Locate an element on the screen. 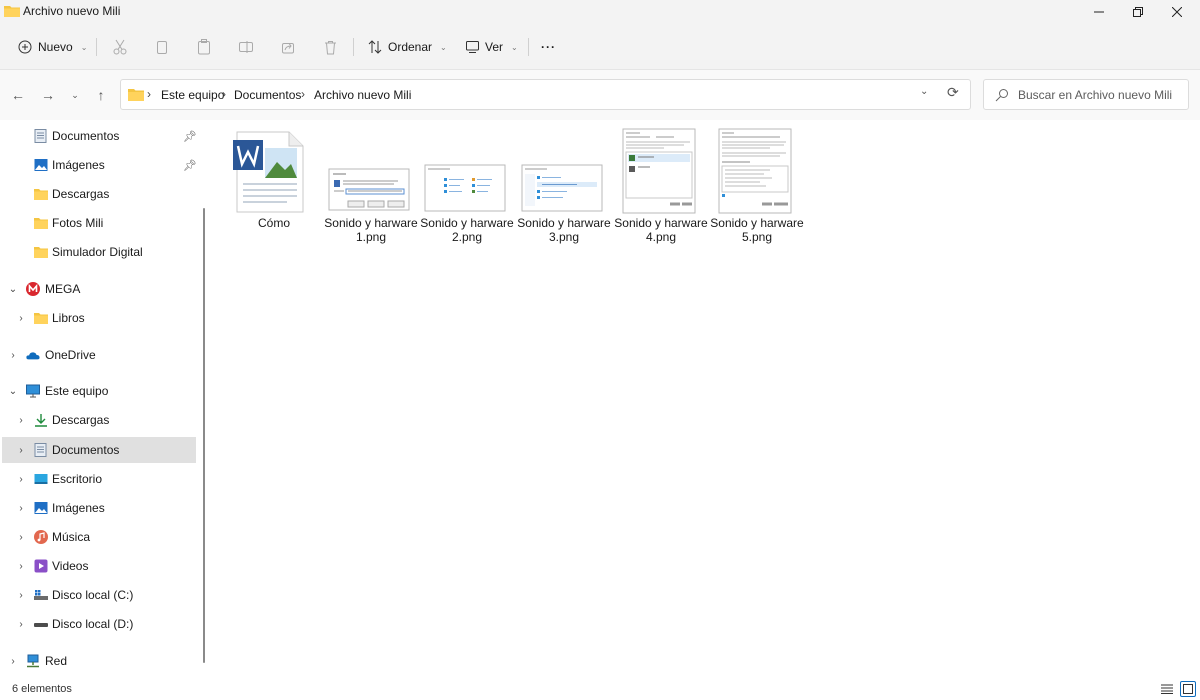 This screenshot has width=1200, height=700. sidebar-item-label: MEGA is located at coordinates (63, 289).